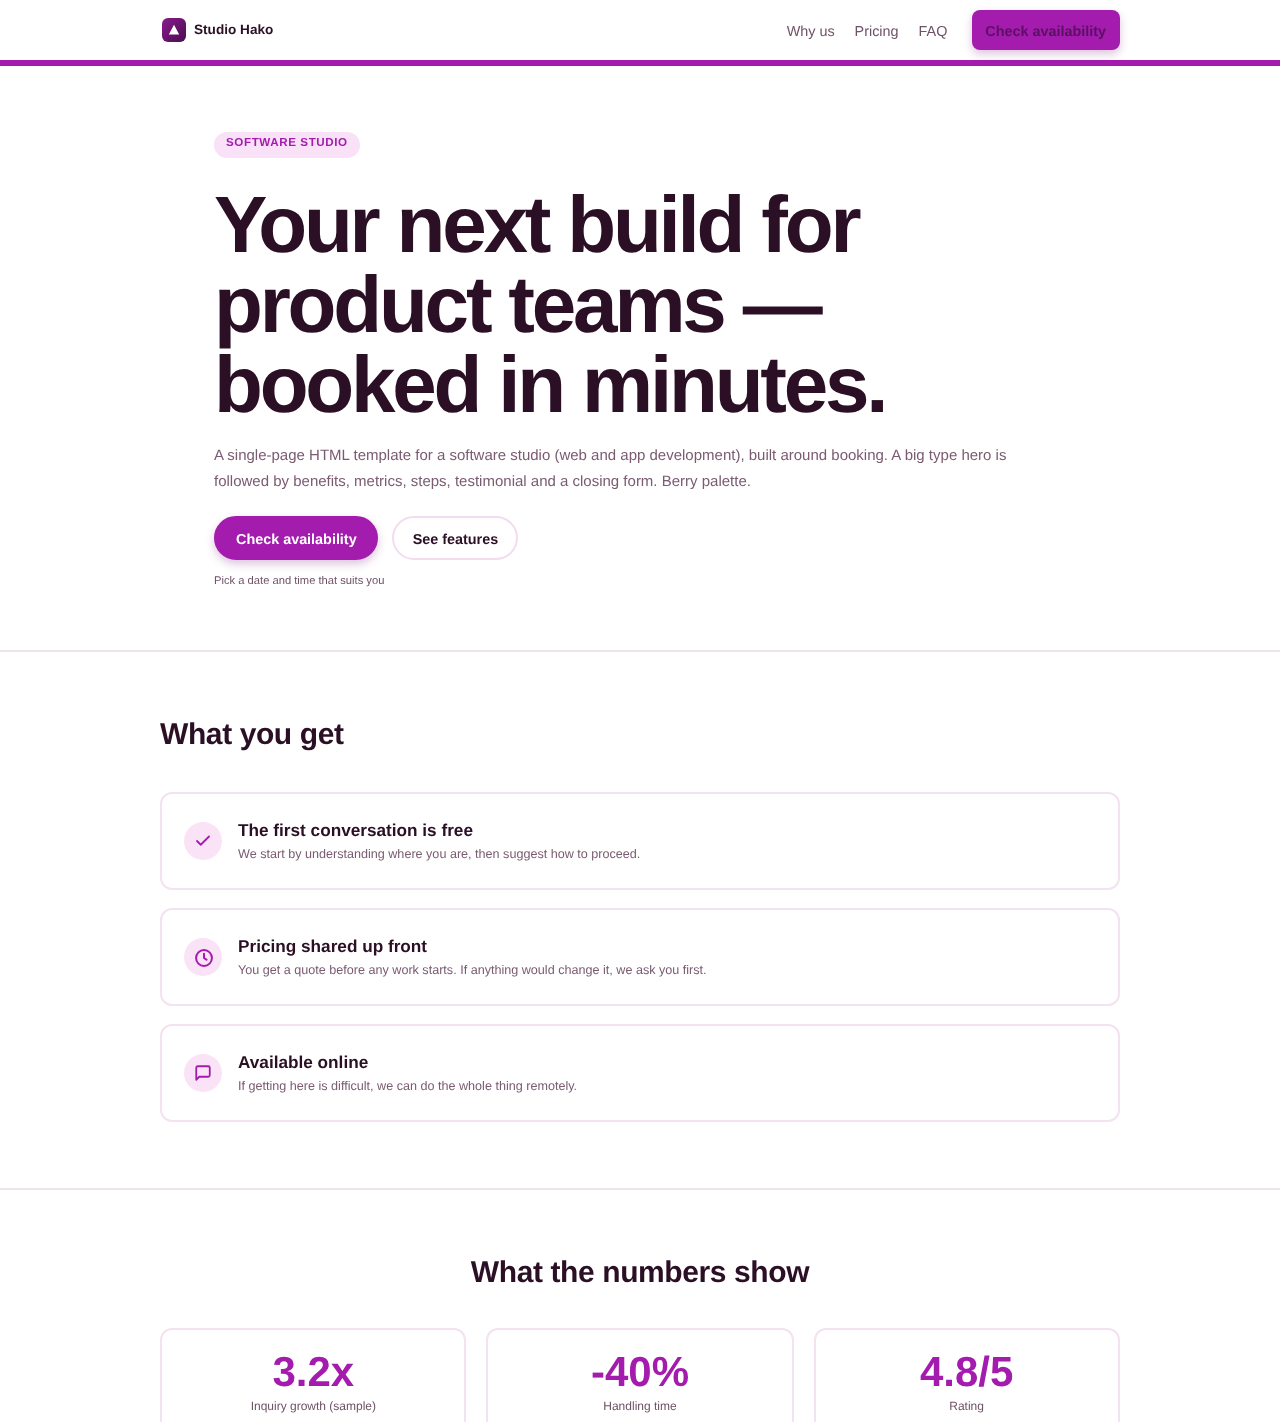  Describe the element at coordinates (334, 945) in the screenshot. I see `benefit-title: Pricing shared up front` at that location.